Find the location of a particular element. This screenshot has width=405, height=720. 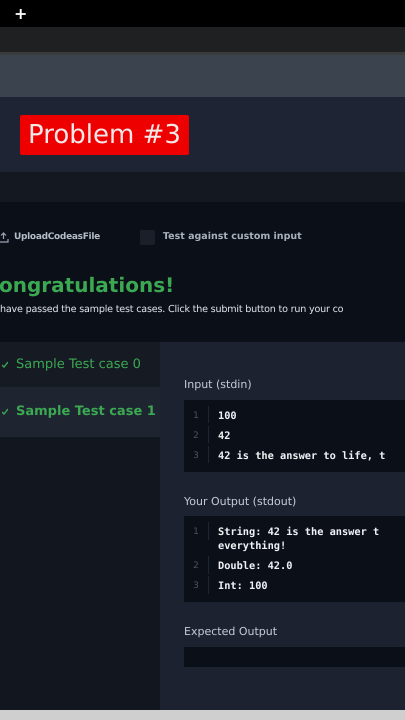

problem-badge: Problem #3 is located at coordinates (104, 134).